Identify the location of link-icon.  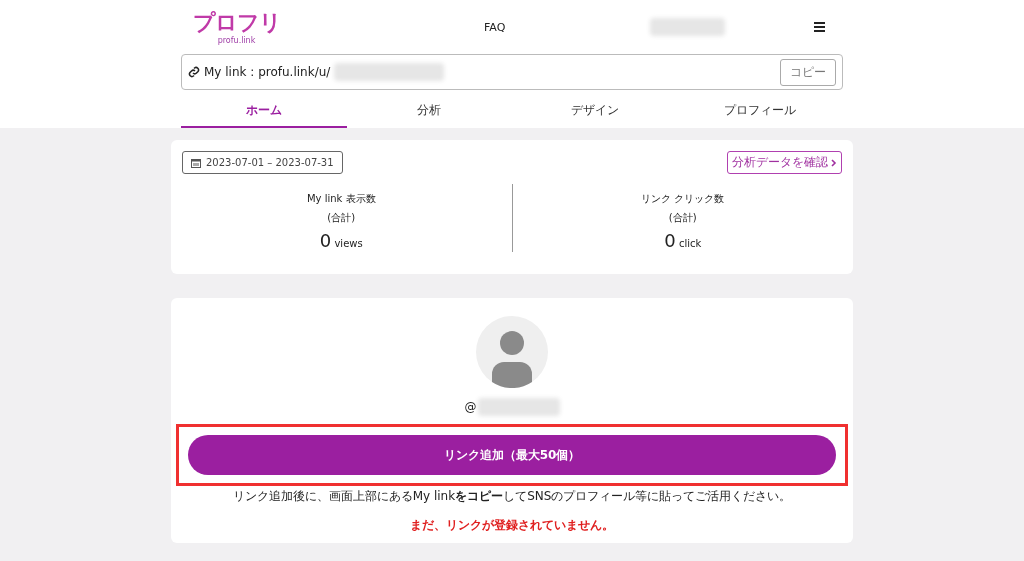
(194, 72).